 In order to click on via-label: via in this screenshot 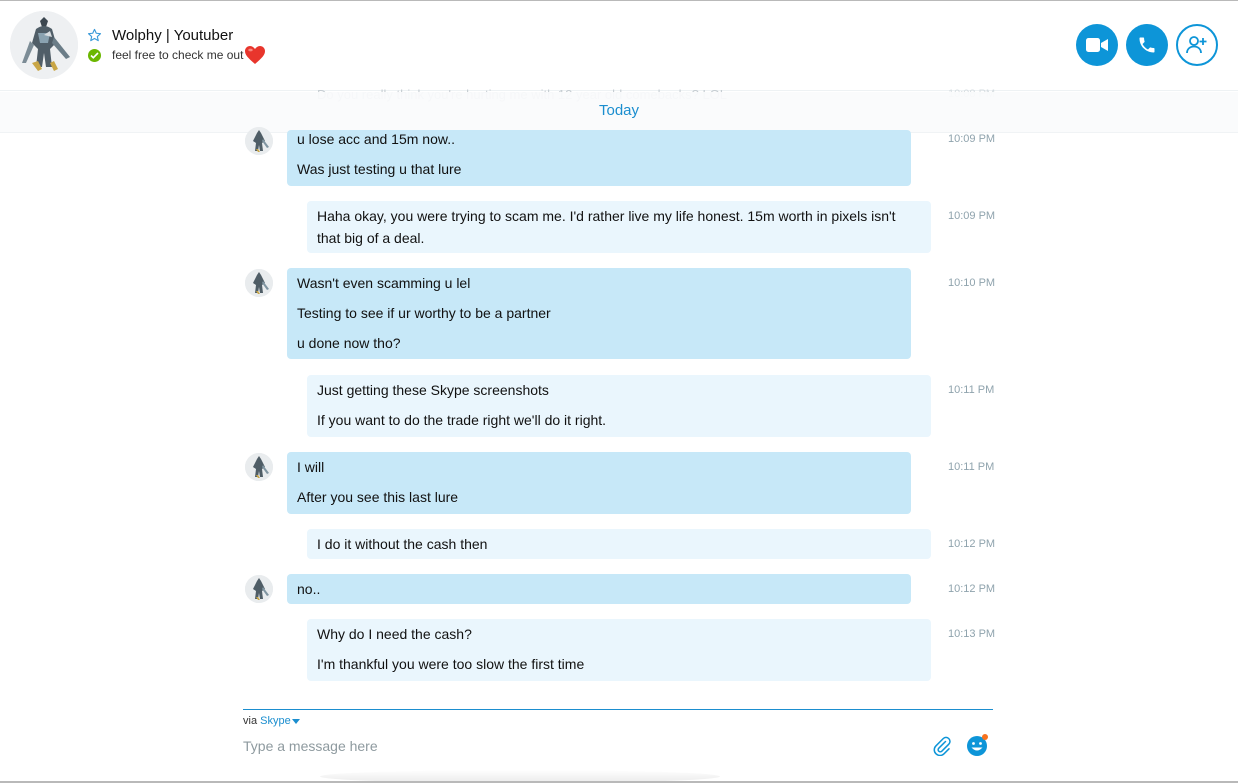, I will do `click(250, 721)`.